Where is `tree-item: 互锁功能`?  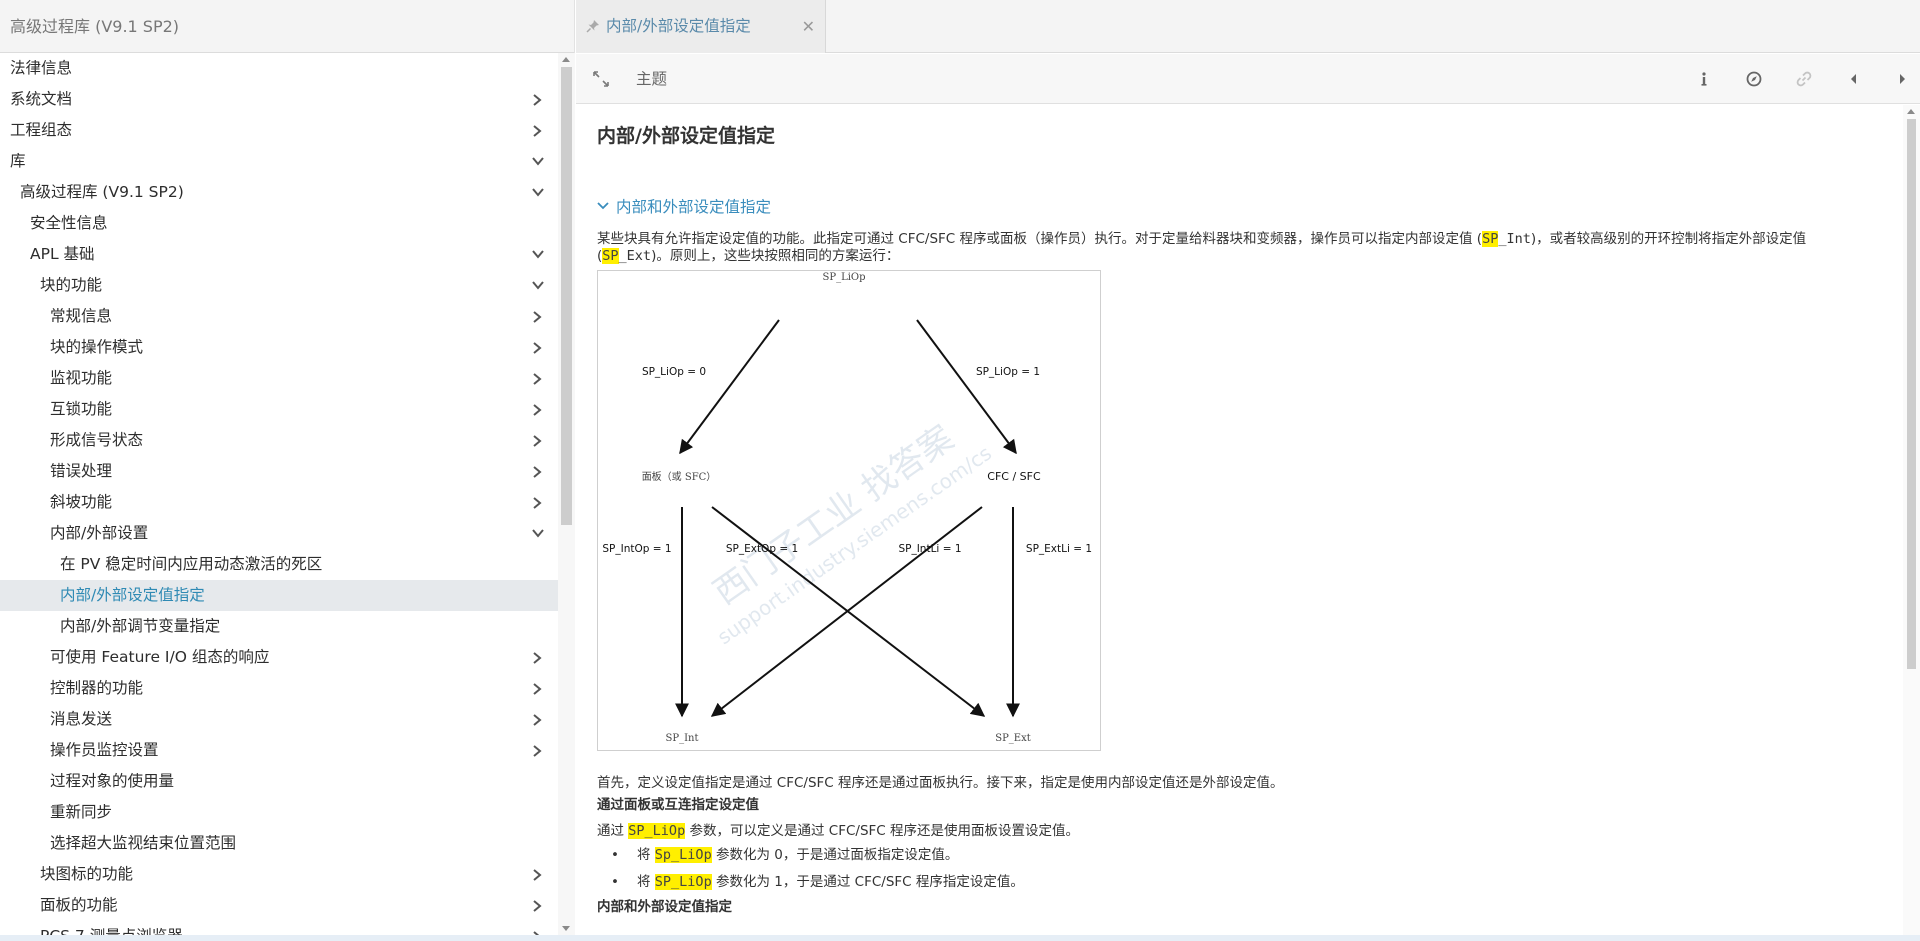
tree-item: 互锁功能 is located at coordinates (279, 409).